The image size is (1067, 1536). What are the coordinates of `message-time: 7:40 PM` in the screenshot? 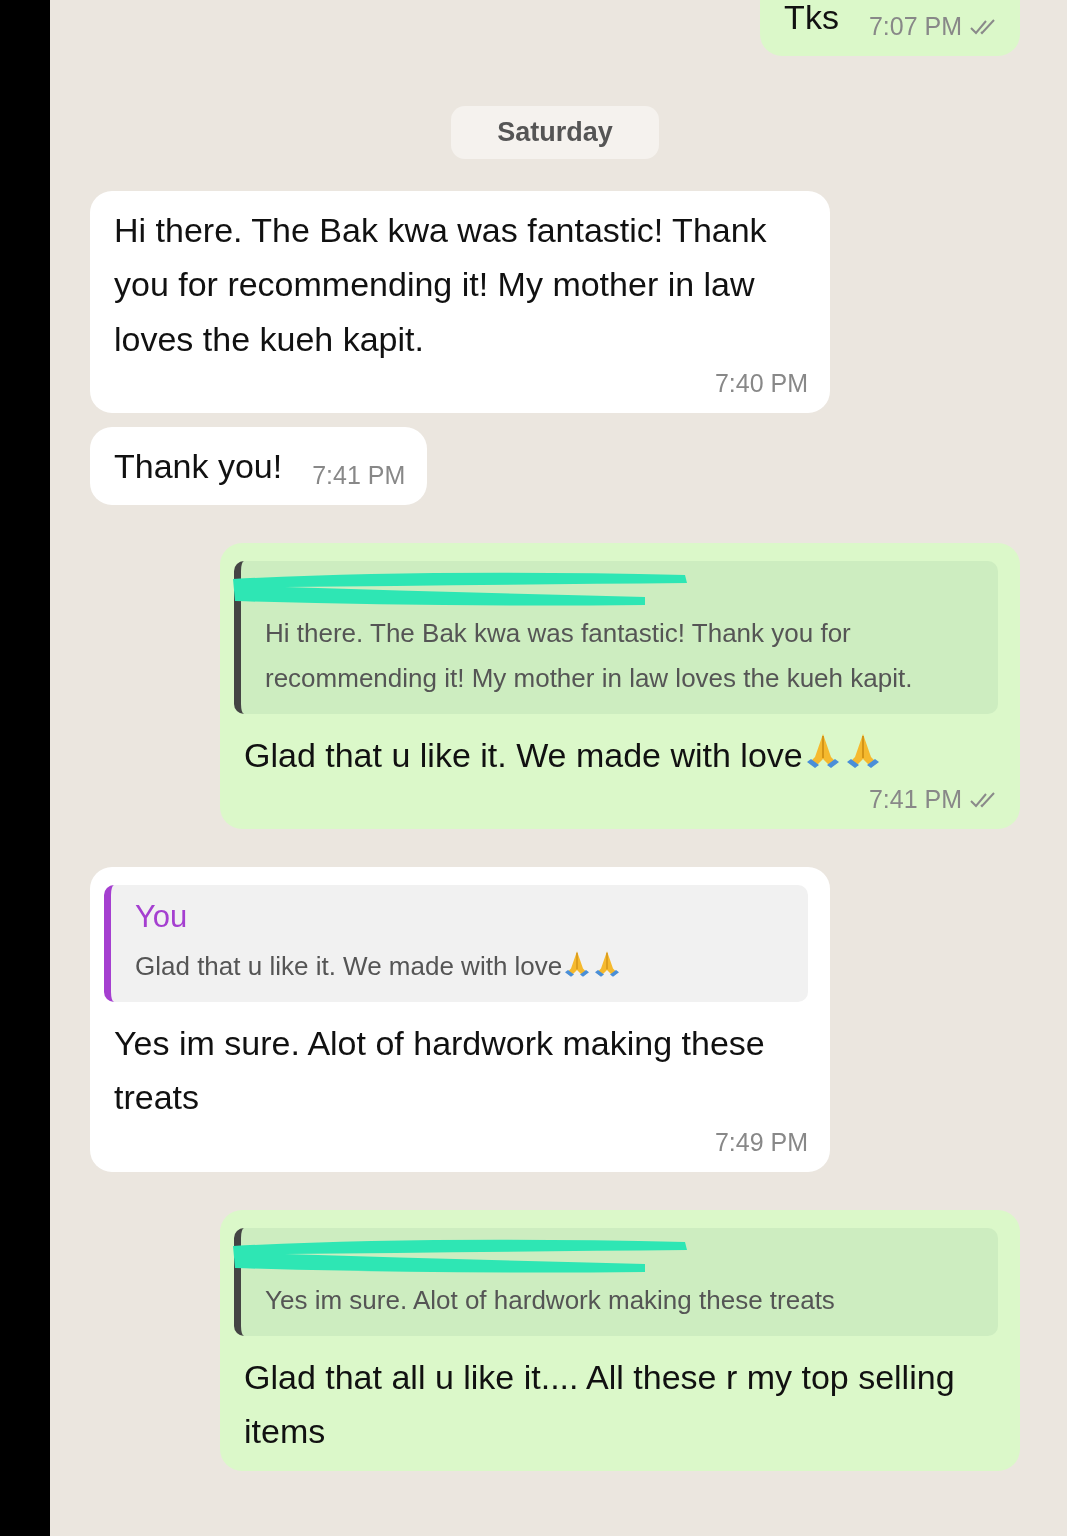 It's located at (761, 384).